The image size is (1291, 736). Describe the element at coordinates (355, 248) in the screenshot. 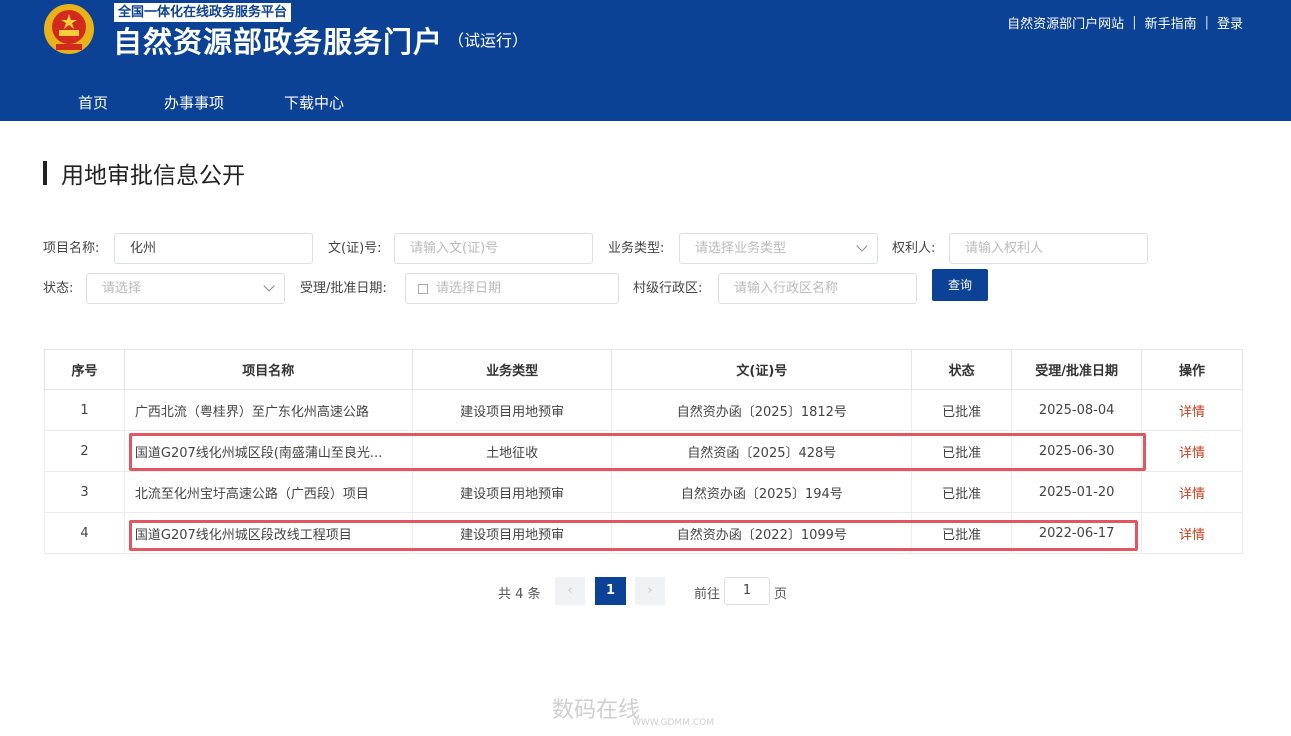

I see `doc-no-label: 文(证)号:` at that location.